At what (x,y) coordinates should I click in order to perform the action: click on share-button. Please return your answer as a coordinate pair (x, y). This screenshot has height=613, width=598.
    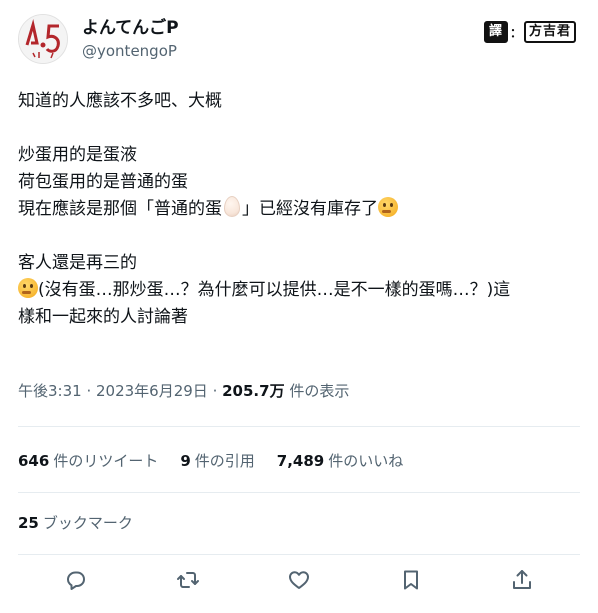
    Looking at the image, I should click on (522, 580).